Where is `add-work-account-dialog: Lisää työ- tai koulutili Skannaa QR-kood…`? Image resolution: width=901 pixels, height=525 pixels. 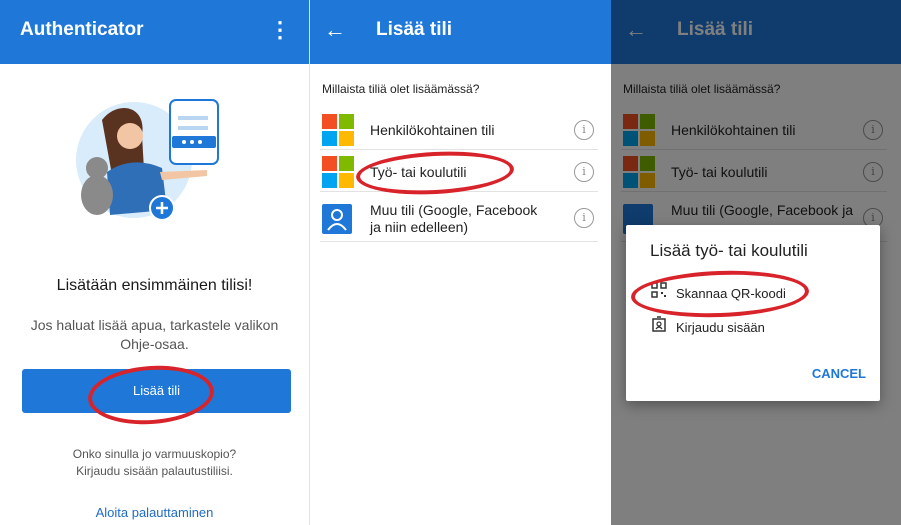 add-work-account-dialog: Lisää työ- tai koulutili Skannaa QR-kood… is located at coordinates (753, 313).